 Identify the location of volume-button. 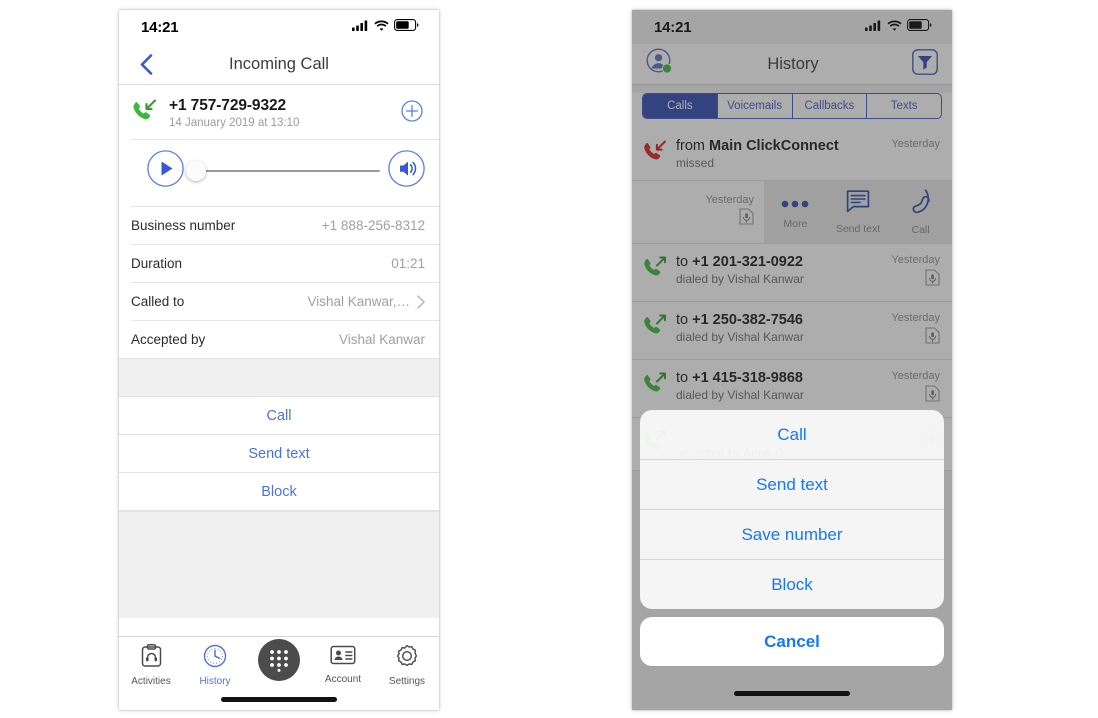
(406, 171).